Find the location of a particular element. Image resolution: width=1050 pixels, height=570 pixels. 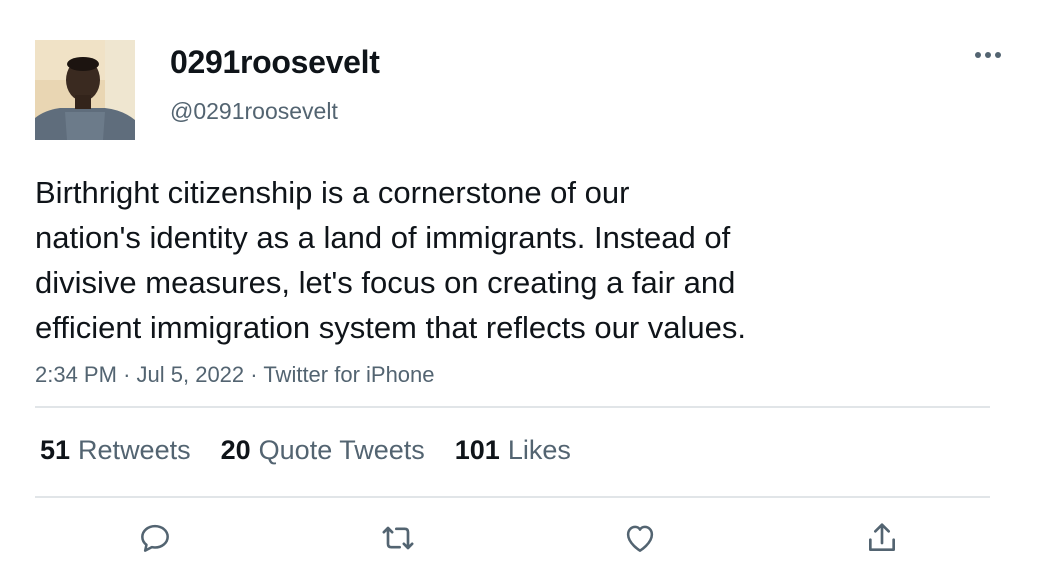

retweets-count: 51 is located at coordinates (55, 450).